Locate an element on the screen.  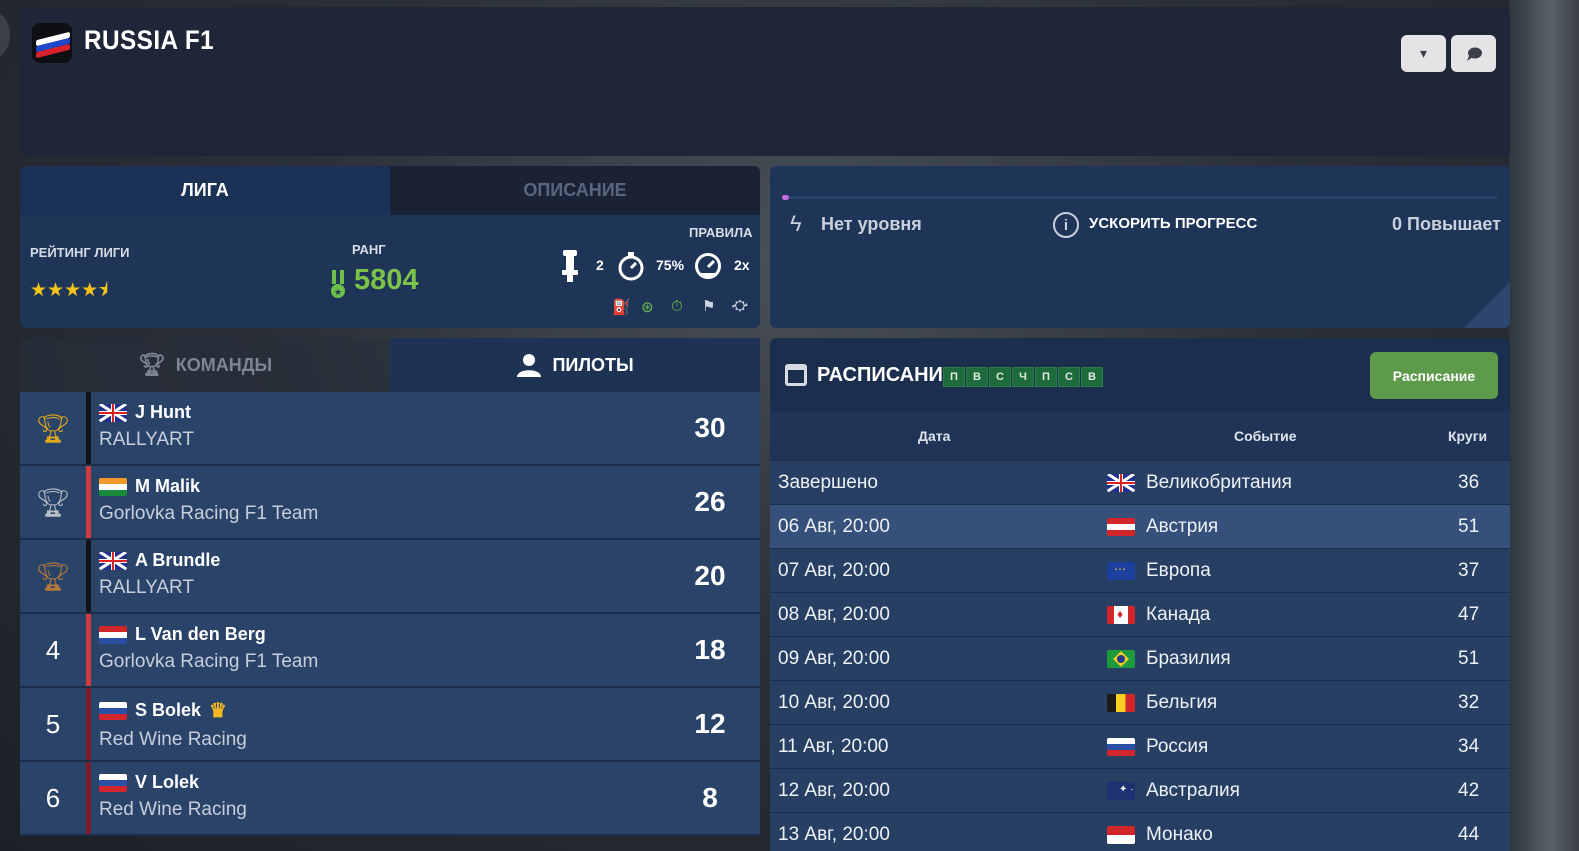
rule-value-speed: 2x is located at coordinates (742, 265).